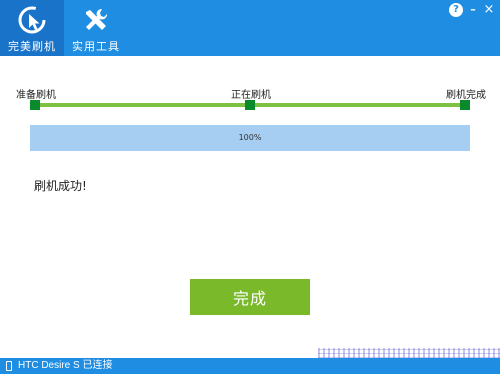 This screenshot has width=500, height=374. Describe the element at coordinates (32, 20) in the screenshot. I see `refresh-cursor-icon` at that location.